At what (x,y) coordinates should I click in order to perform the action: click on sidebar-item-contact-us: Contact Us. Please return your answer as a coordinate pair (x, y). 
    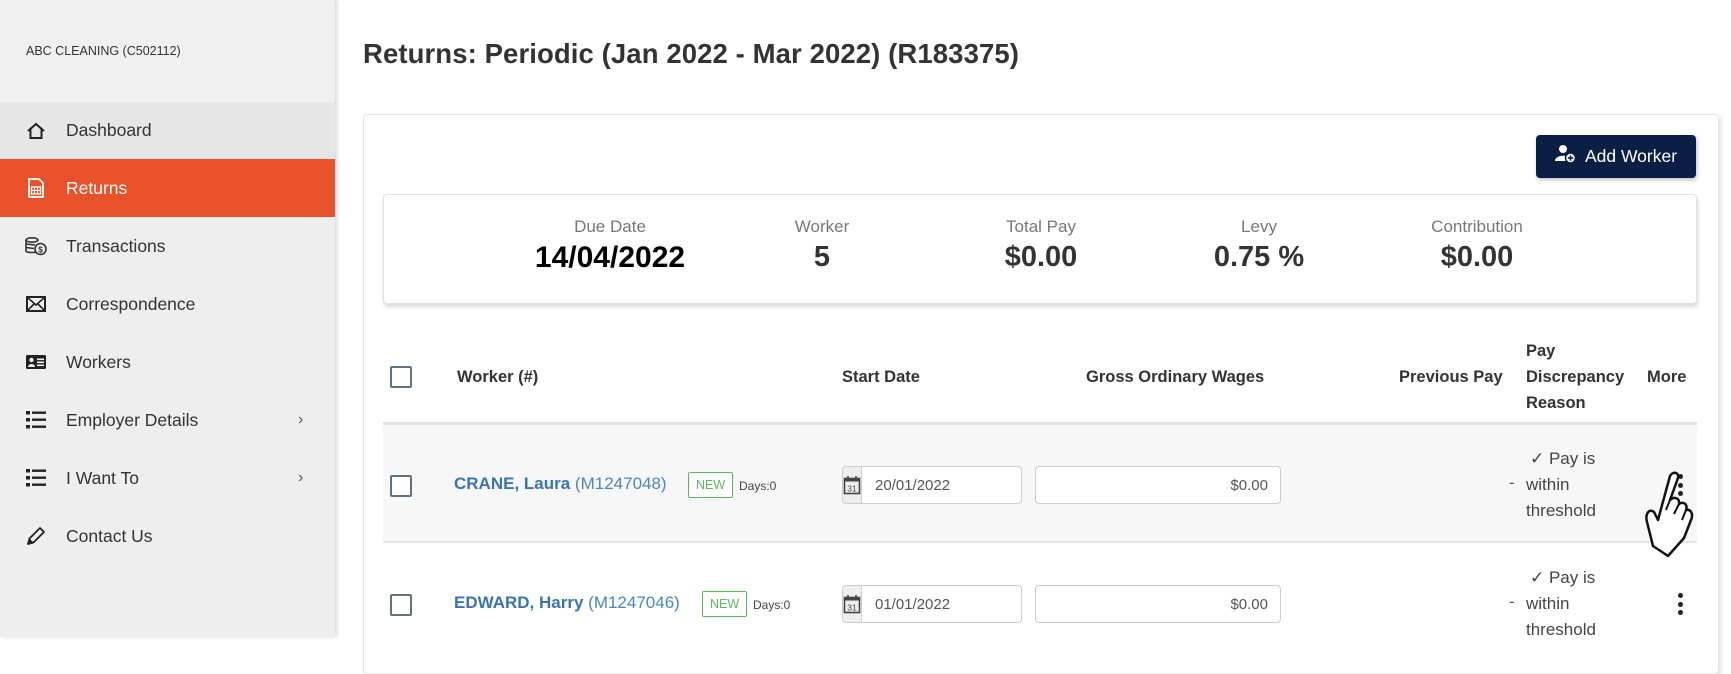
    Looking at the image, I should click on (167, 536).